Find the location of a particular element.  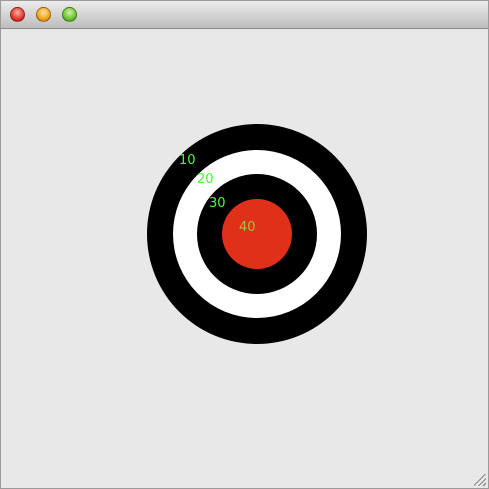

score-label-20: 20 is located at coordinates (205, 179).